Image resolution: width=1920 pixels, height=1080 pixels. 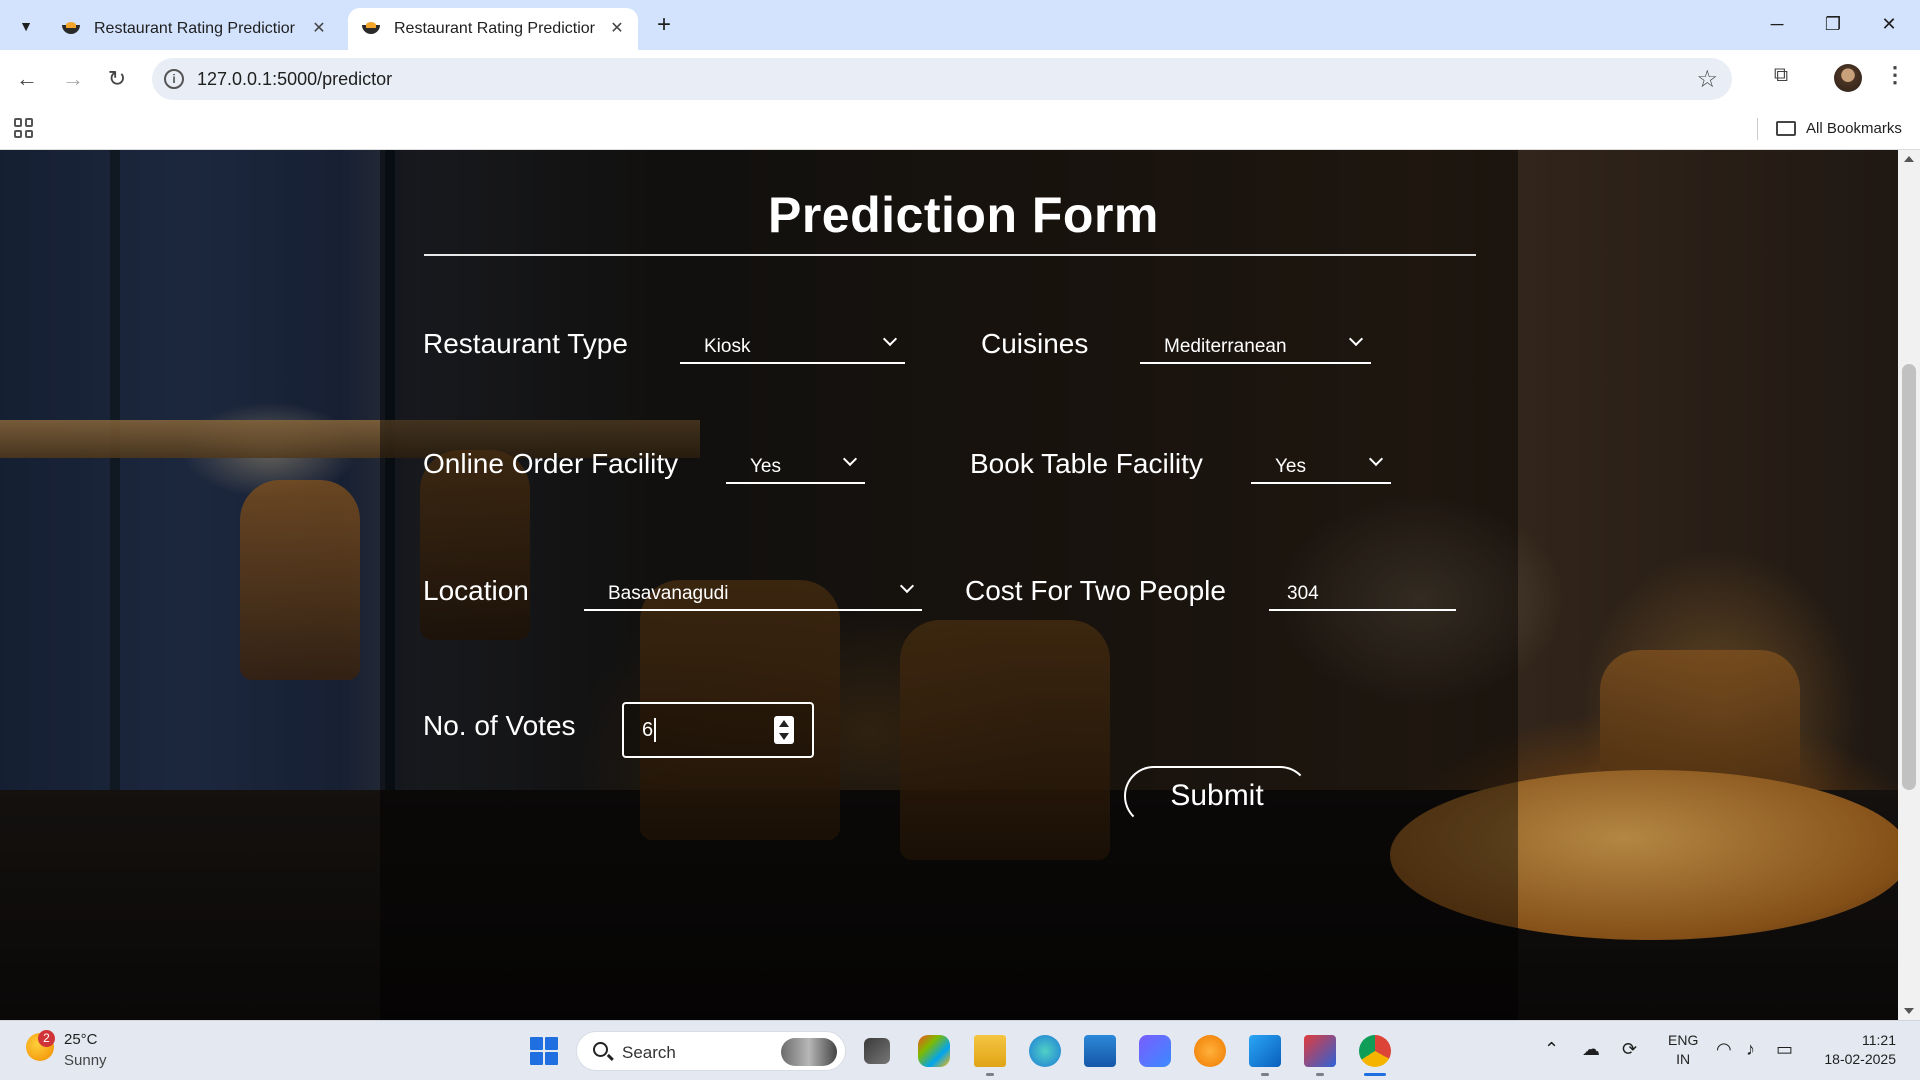 I want to click on restore-button: ❐, so click(x=1833, y=24).